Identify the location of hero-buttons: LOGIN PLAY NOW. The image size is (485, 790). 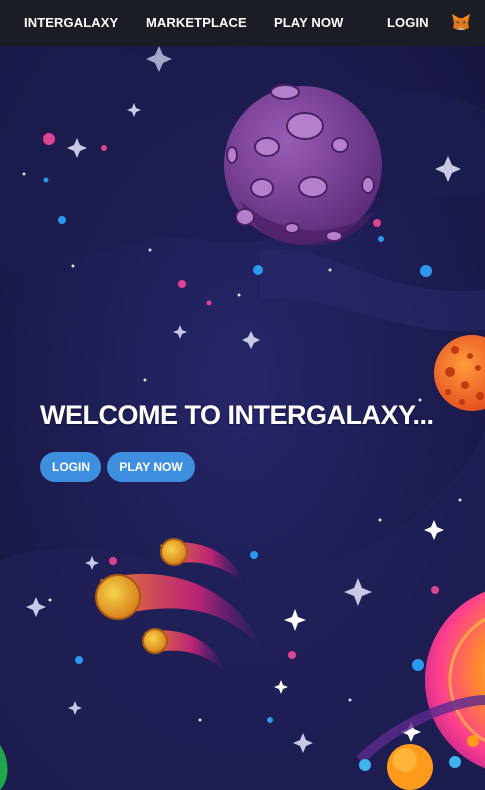
(190, 468).